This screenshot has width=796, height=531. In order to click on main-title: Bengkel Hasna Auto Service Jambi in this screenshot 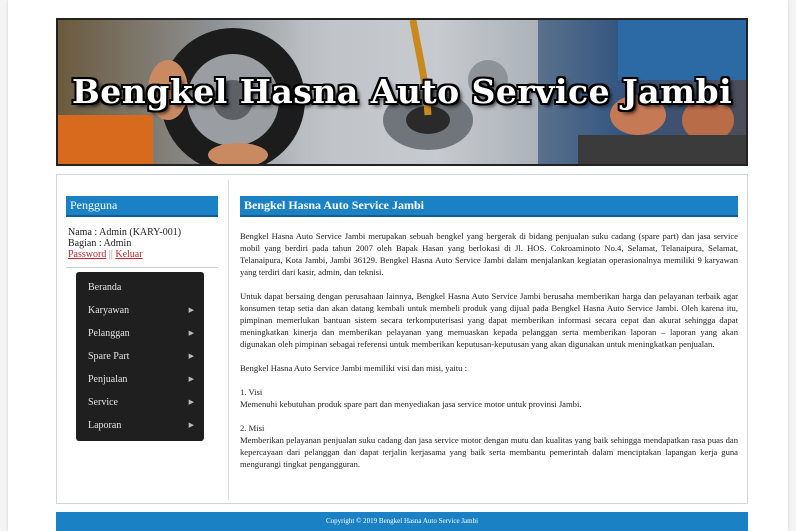, I will do `click(489, 206)`.